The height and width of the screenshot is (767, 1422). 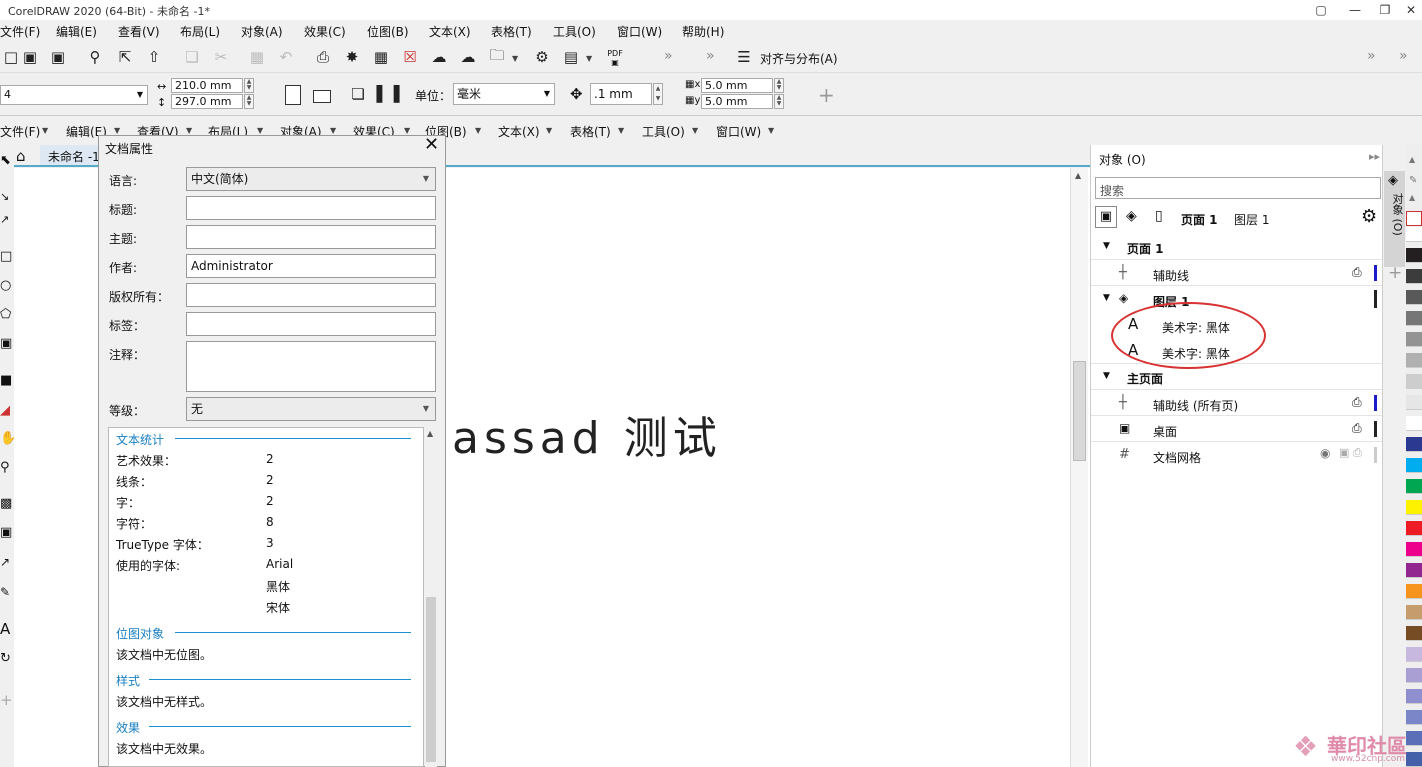 I want to click on delete-icon: ☒, so click(x=410, y=57).